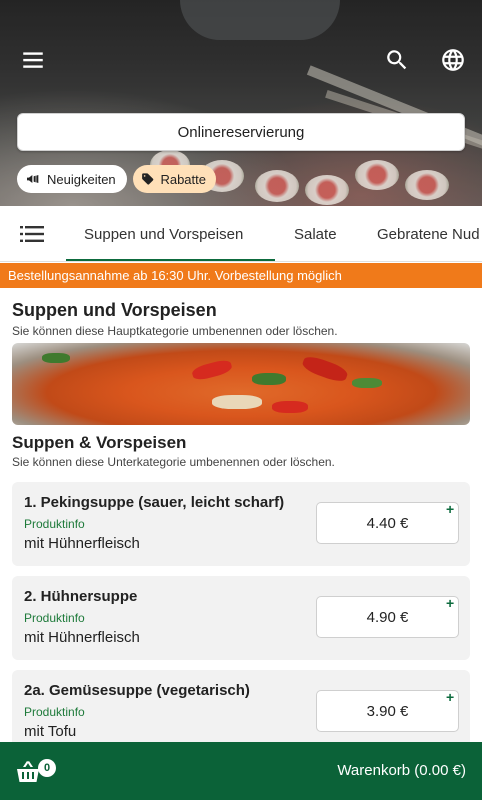  What do you see at coordinates (387, 523) in the screenshot?
I see `item-price-button: 4.40 €` at bounding box center [387, 523].